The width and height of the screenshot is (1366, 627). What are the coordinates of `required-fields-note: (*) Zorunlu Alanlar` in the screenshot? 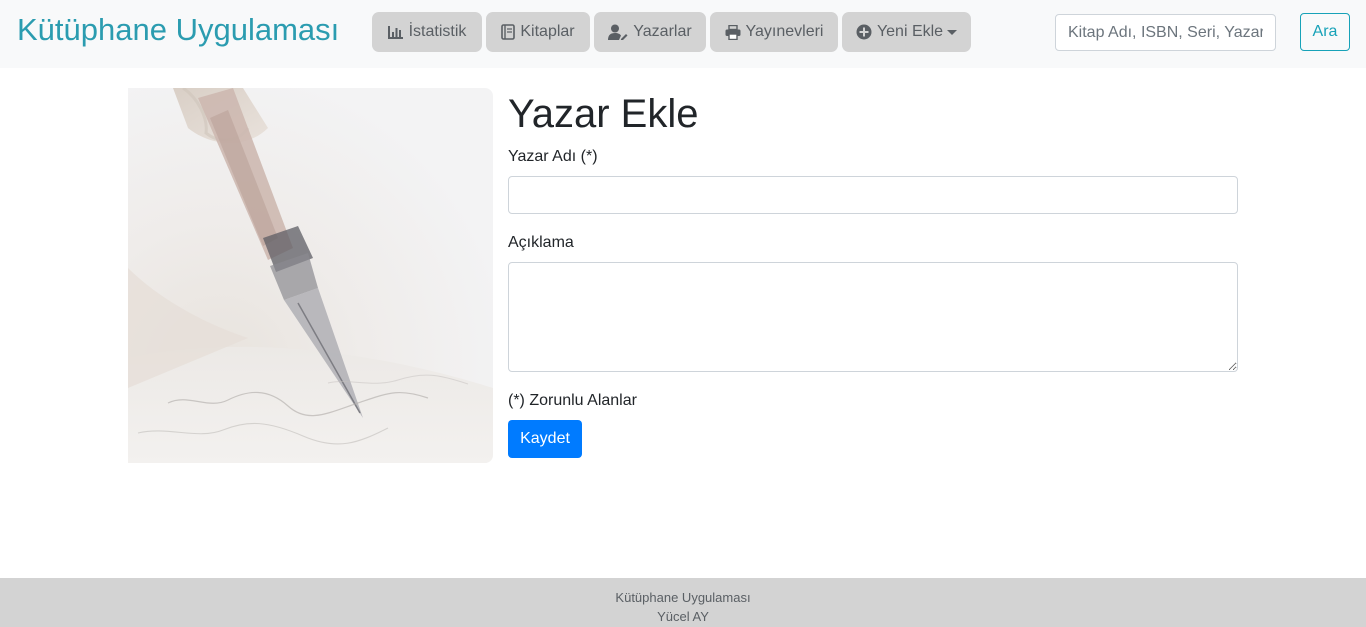 It's located at (572, 400).